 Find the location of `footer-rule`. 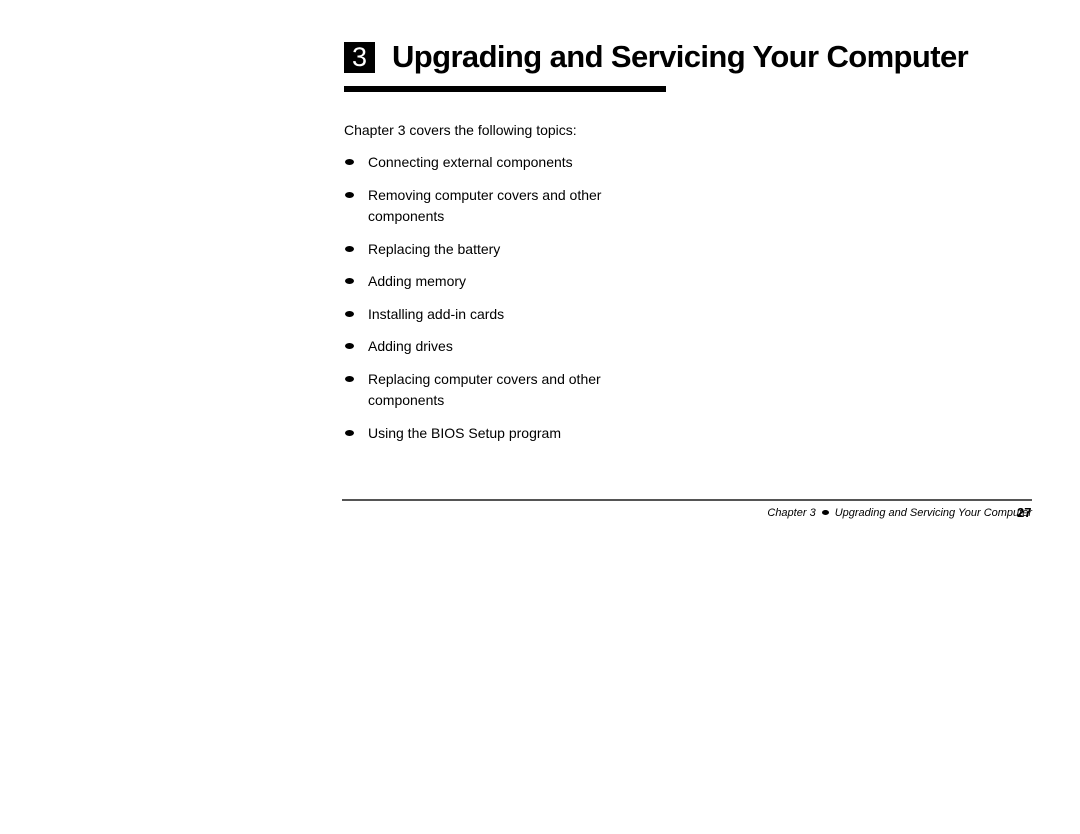

footer-rule is located at coordinates (687, 500).